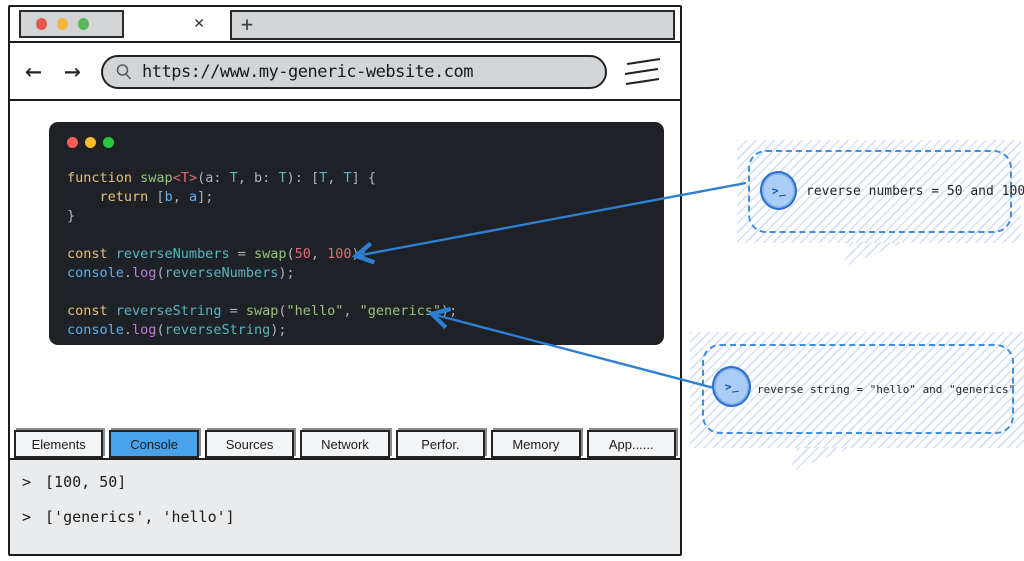 The width and height of the screenshot is (1024, 561). What do you see at coordinates (452, 25) in the screenshot?
I see `inactive-tab: +` at bounding box center [452, 25].